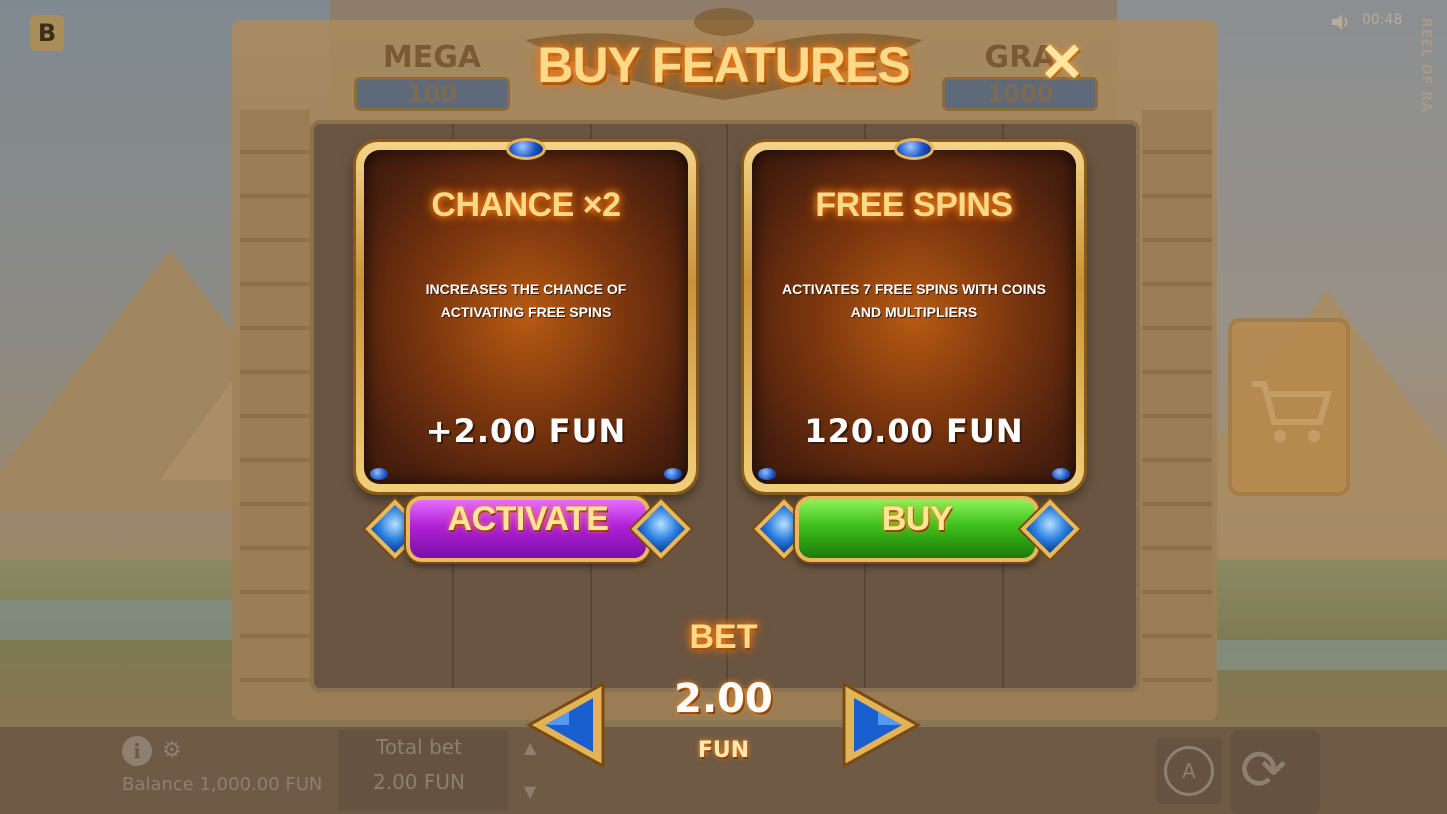 The width and height of the screenshot is (1447, 814). I want to click on feature-price: +2.00 FUN, so click(526, 431).